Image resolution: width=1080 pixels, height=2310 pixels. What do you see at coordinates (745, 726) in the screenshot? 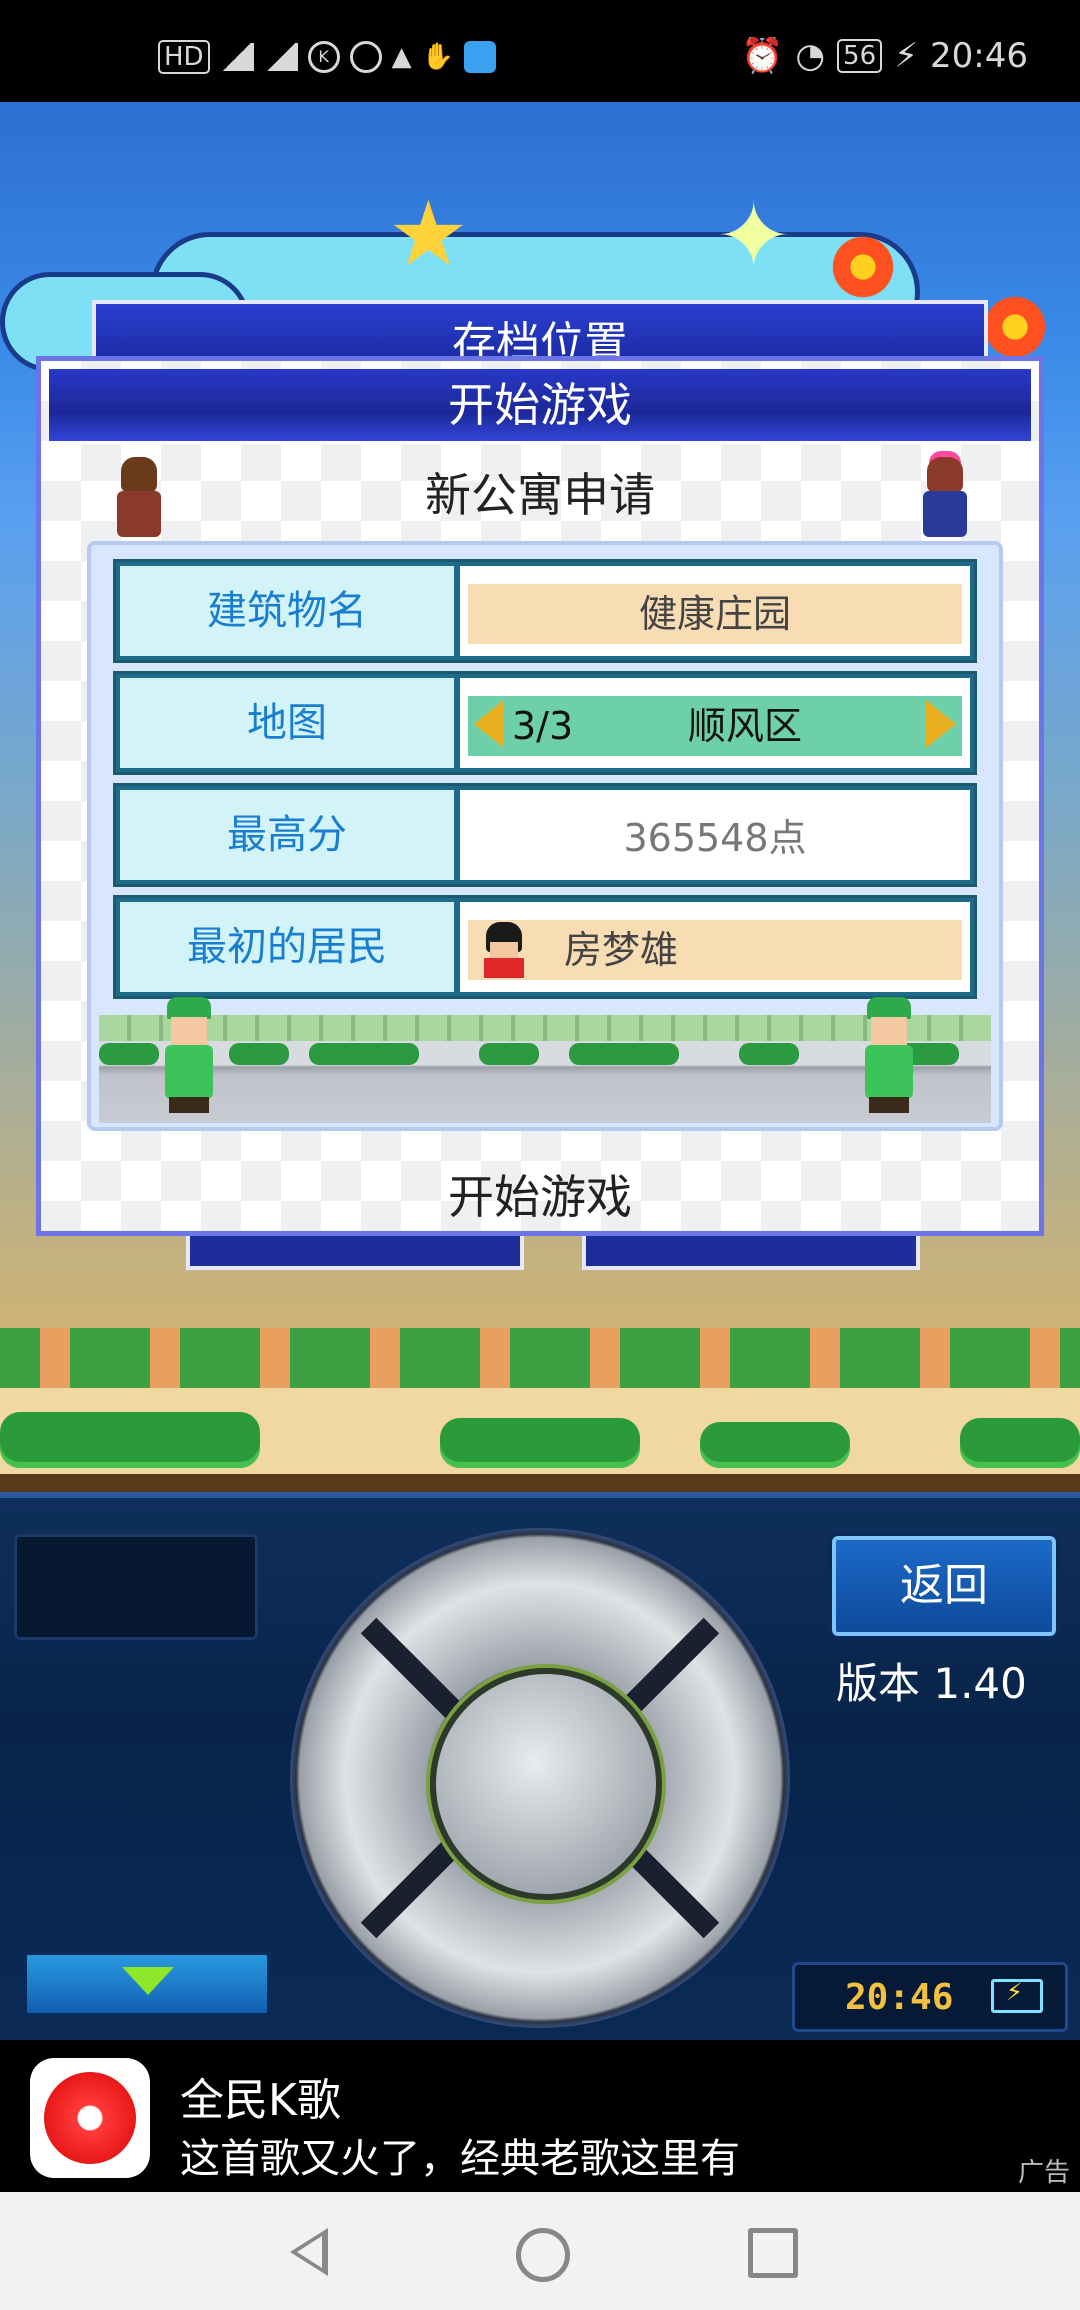
I see `map-name: 顺风区` at bounding box center [745, 726].